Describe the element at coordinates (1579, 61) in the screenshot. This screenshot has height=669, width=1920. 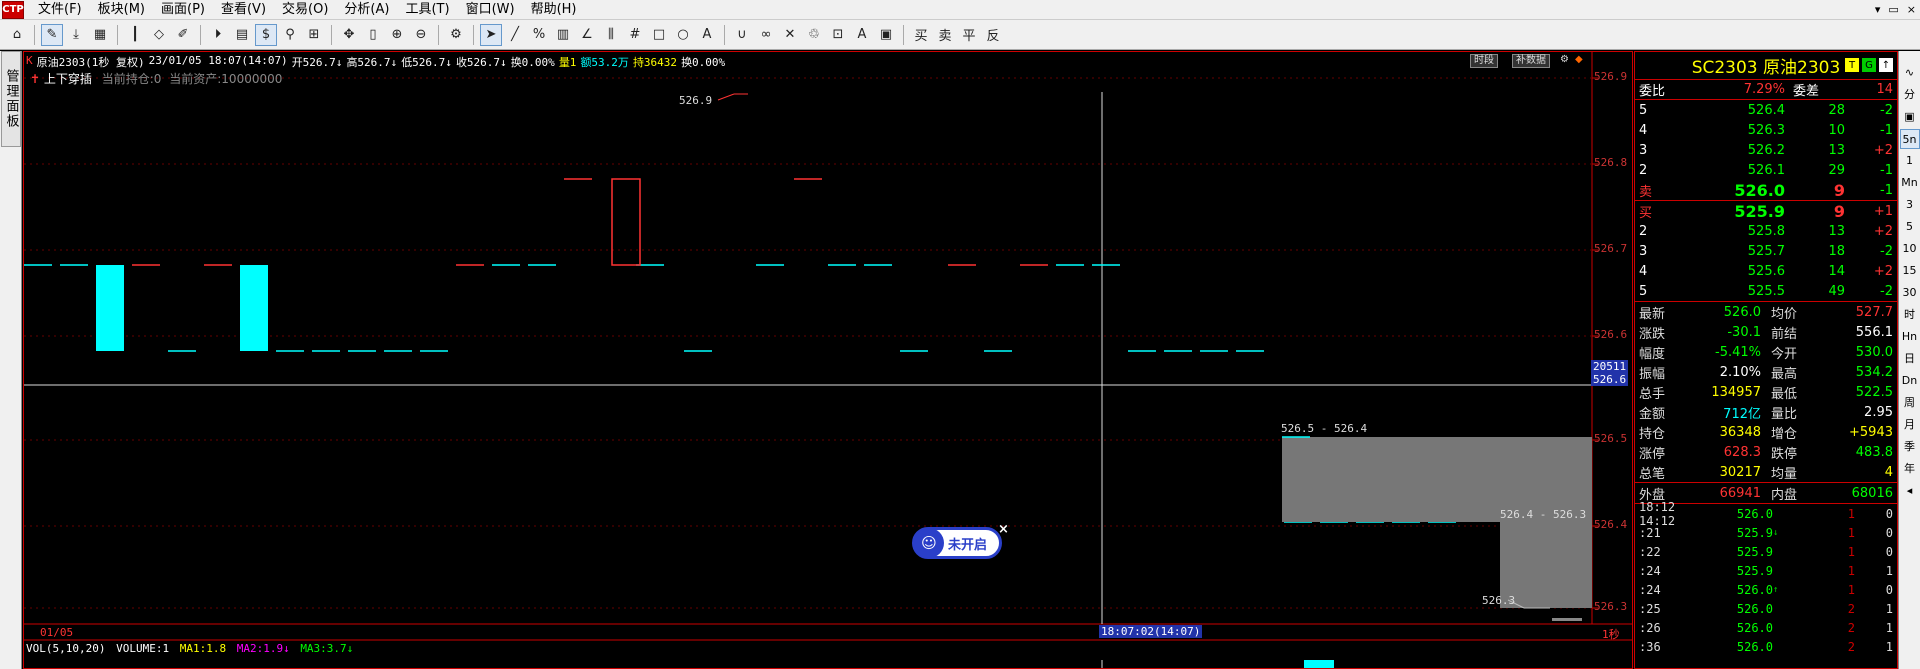
I see `alert-icon: ◆` at that location.